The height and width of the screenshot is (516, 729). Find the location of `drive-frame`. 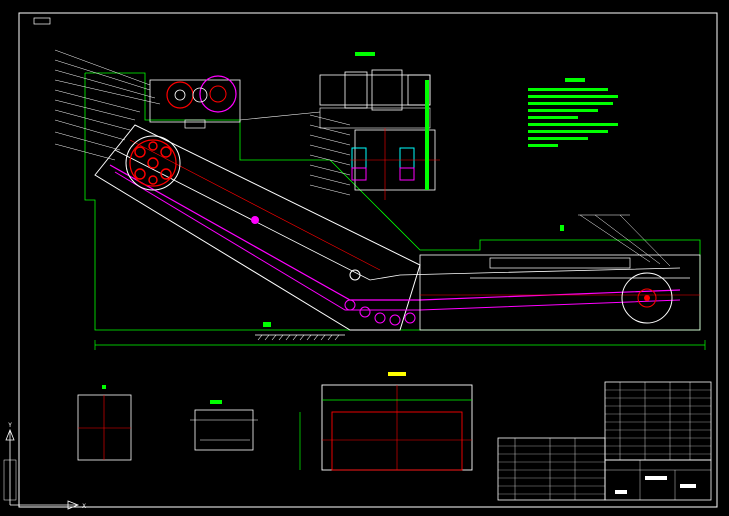

drive-frame is located at coordinates (195, 101).